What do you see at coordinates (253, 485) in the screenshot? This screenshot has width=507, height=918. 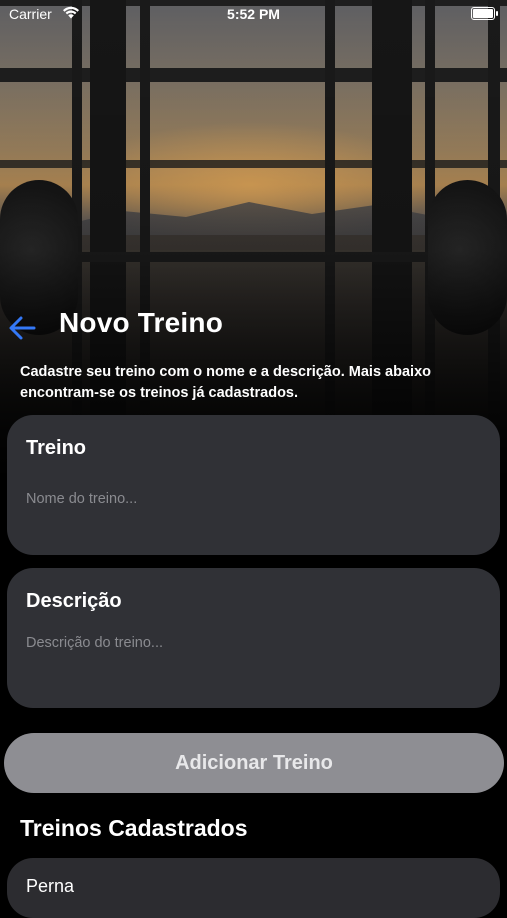 I see `workout-name-card: Treino` at bounding box center [253, 485].